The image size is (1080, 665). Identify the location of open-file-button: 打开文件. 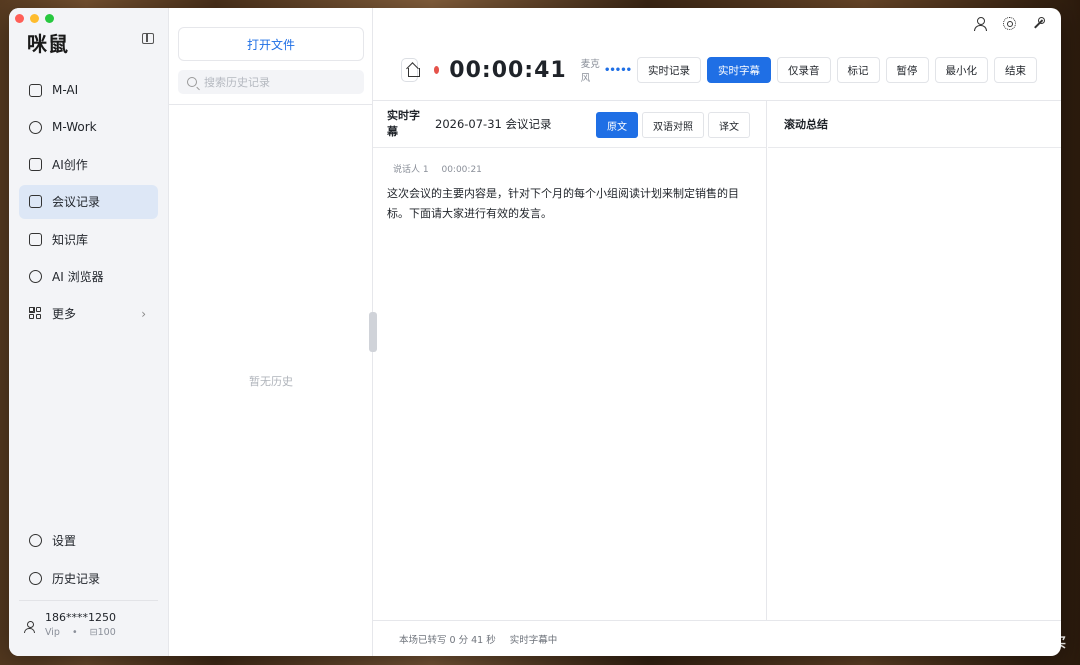
(271, 44).